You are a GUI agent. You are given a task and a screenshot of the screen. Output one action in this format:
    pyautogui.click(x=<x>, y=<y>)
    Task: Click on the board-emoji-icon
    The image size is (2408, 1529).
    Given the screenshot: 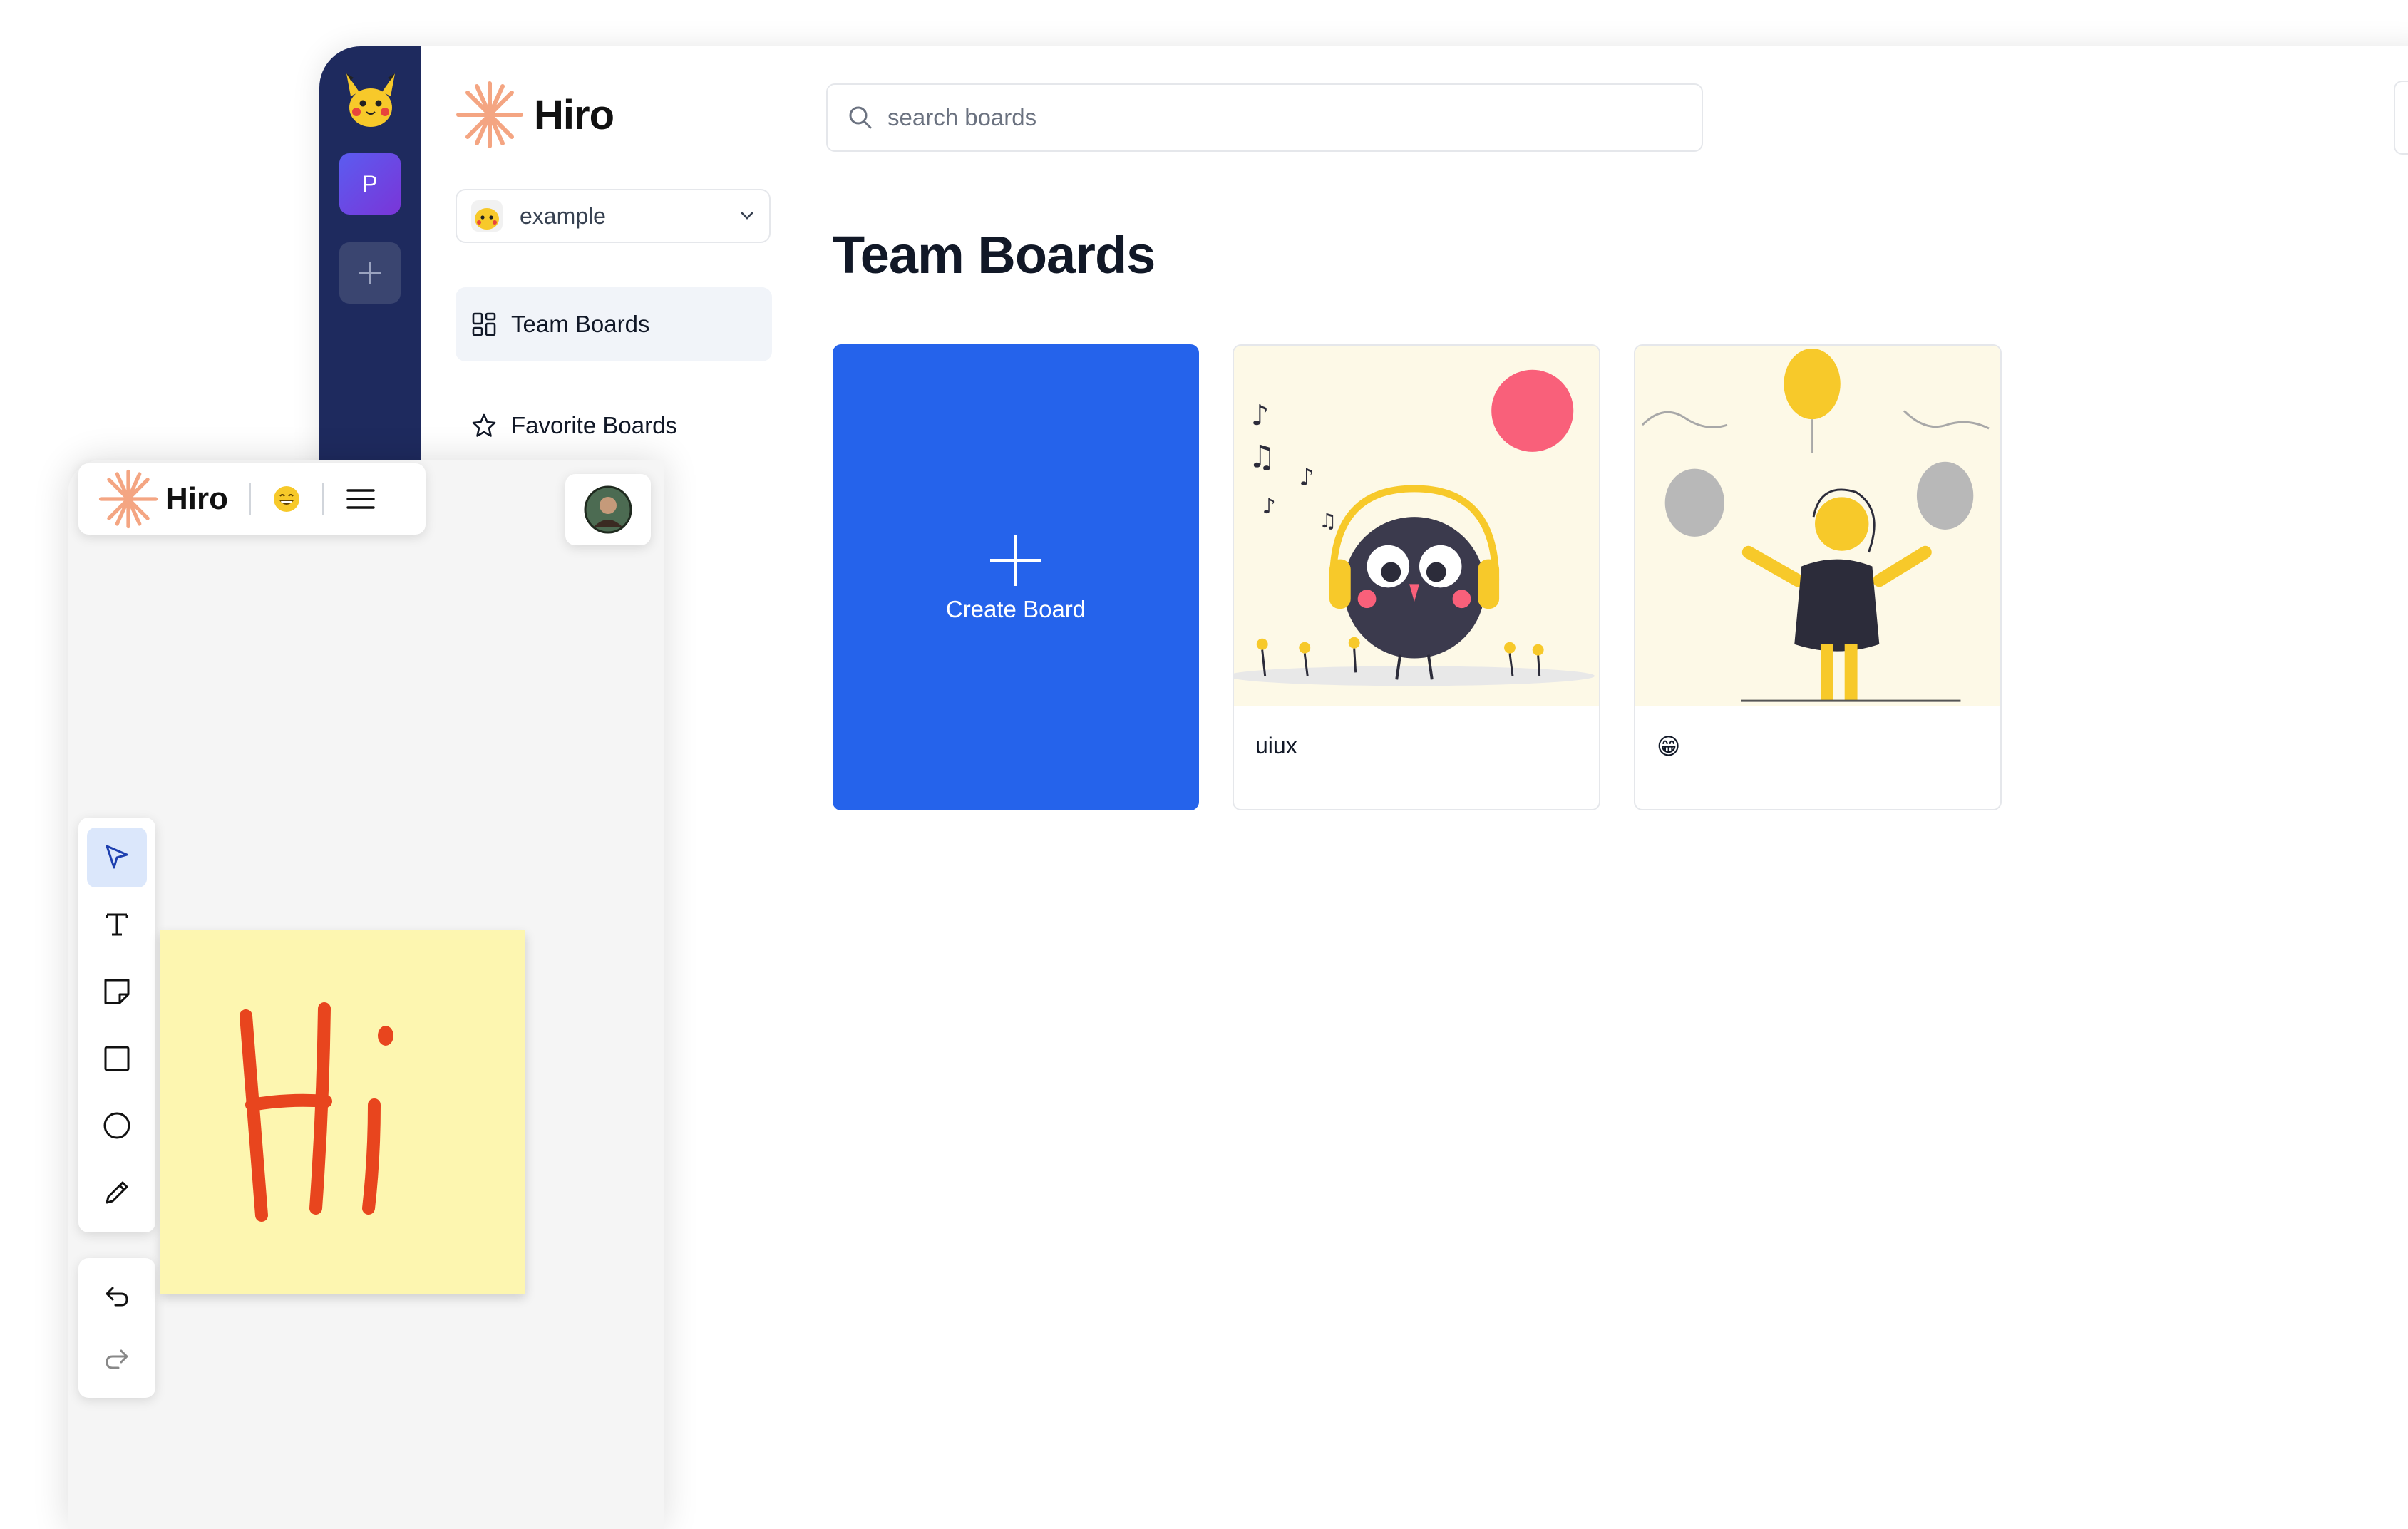 What is the action you would take?
    pyautogui.click(x=286, y=499)
    